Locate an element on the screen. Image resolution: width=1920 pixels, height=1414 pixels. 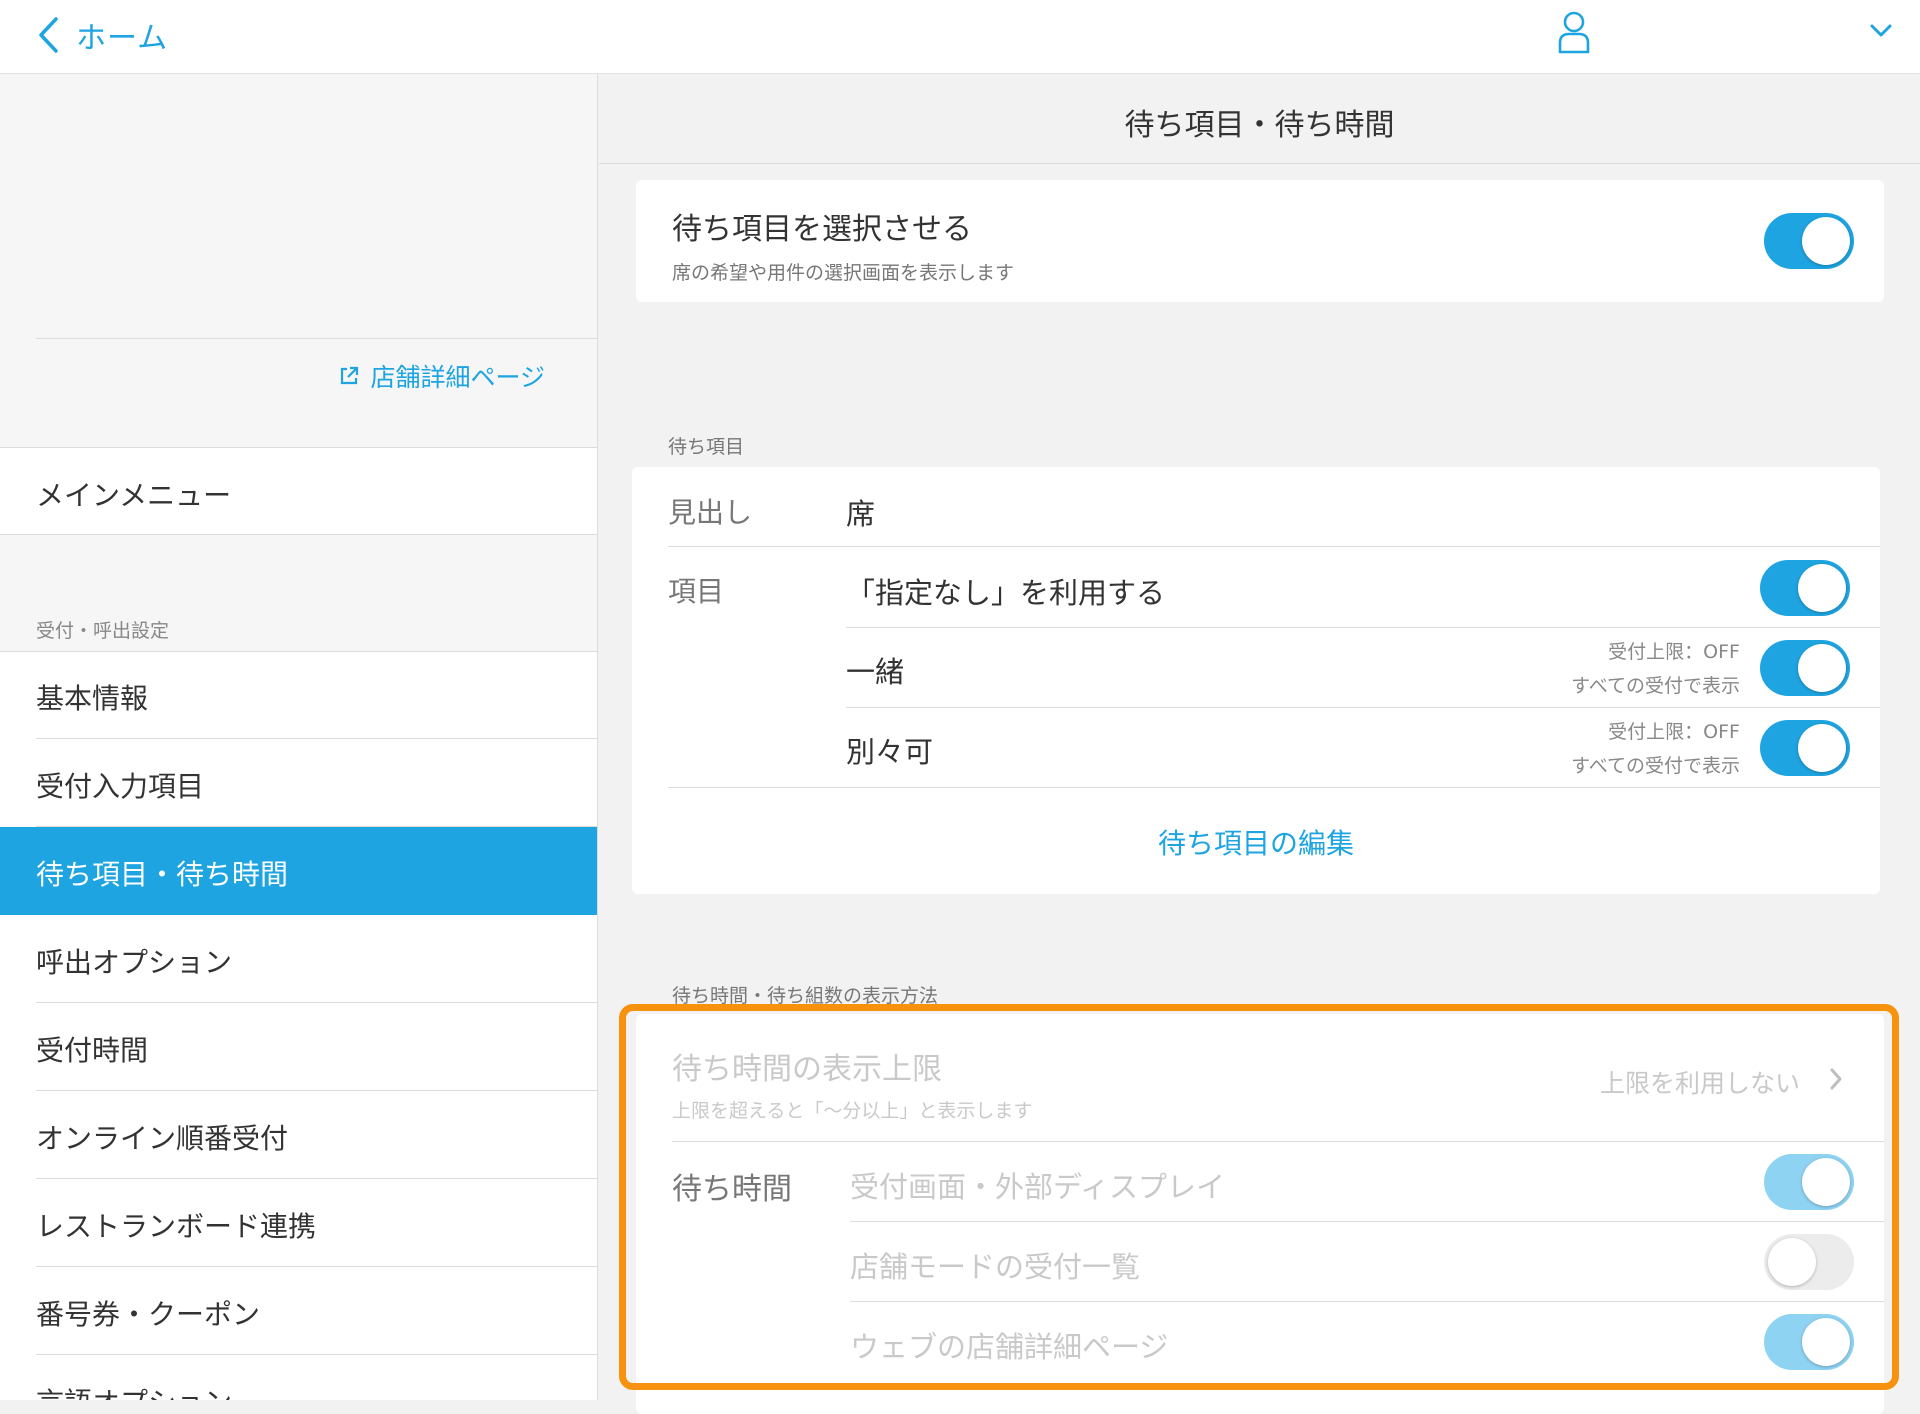
select-wait-items-toggle is located at coordinates (1809, 241).